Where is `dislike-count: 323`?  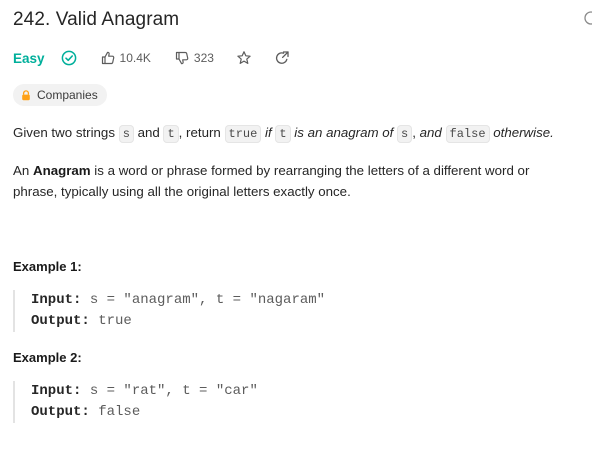
dislike-count: 323 is located at coordinates (203, 58).